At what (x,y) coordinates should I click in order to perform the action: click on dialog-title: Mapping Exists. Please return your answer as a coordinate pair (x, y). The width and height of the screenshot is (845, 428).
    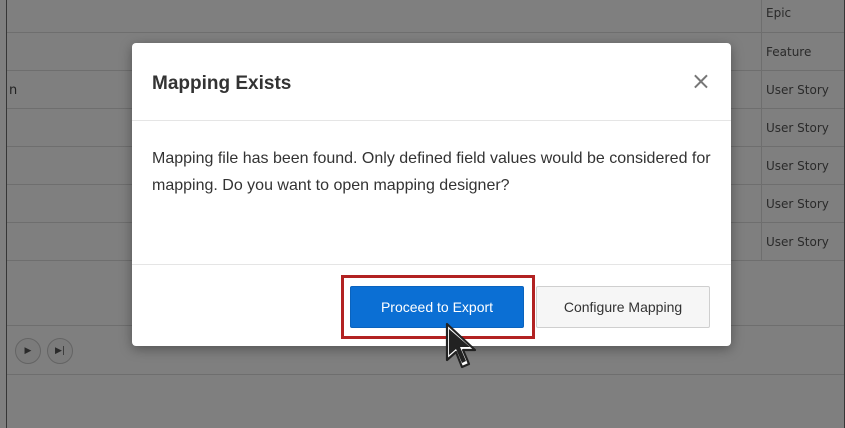
    Looking at the image, I should click on (222, 83).